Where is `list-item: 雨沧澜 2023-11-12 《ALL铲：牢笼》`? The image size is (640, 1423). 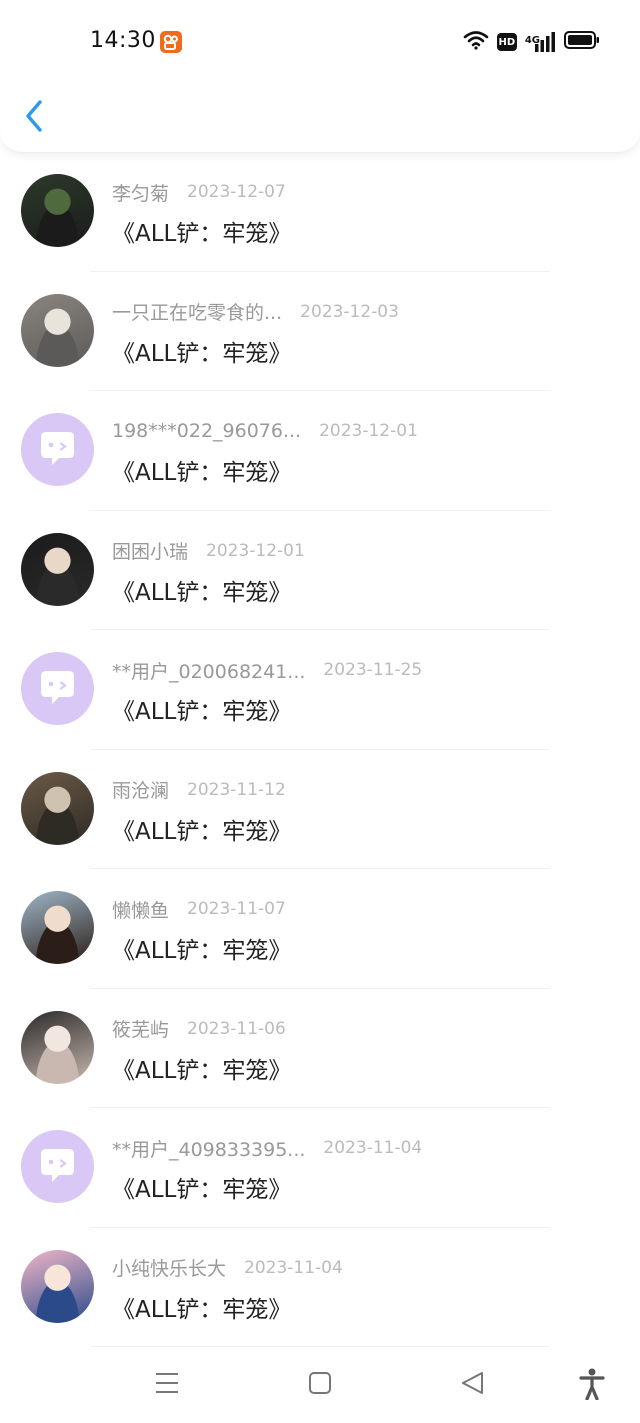 list-item: 雨沧澜 2023-11-12 《ALL铲：牢笼》 is located at coordinates (320, 809).